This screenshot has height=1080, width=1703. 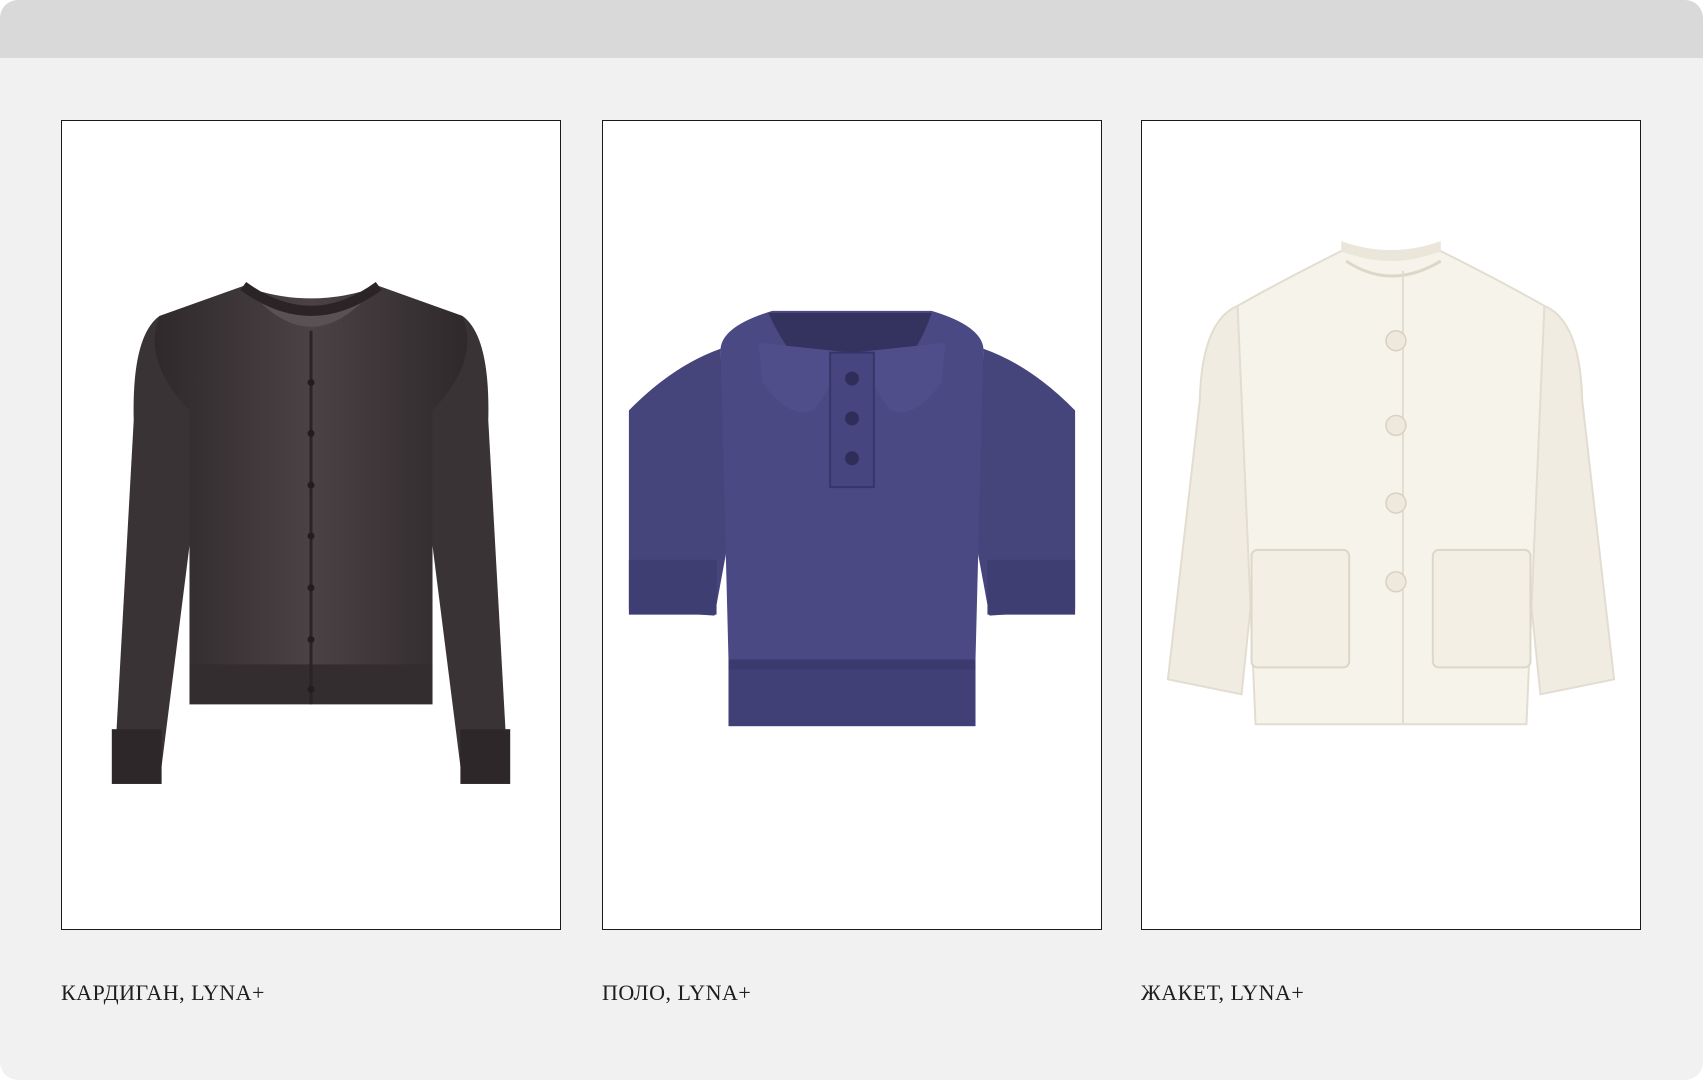 I want to click on cardigan-icon, so click(x=311, y=532).